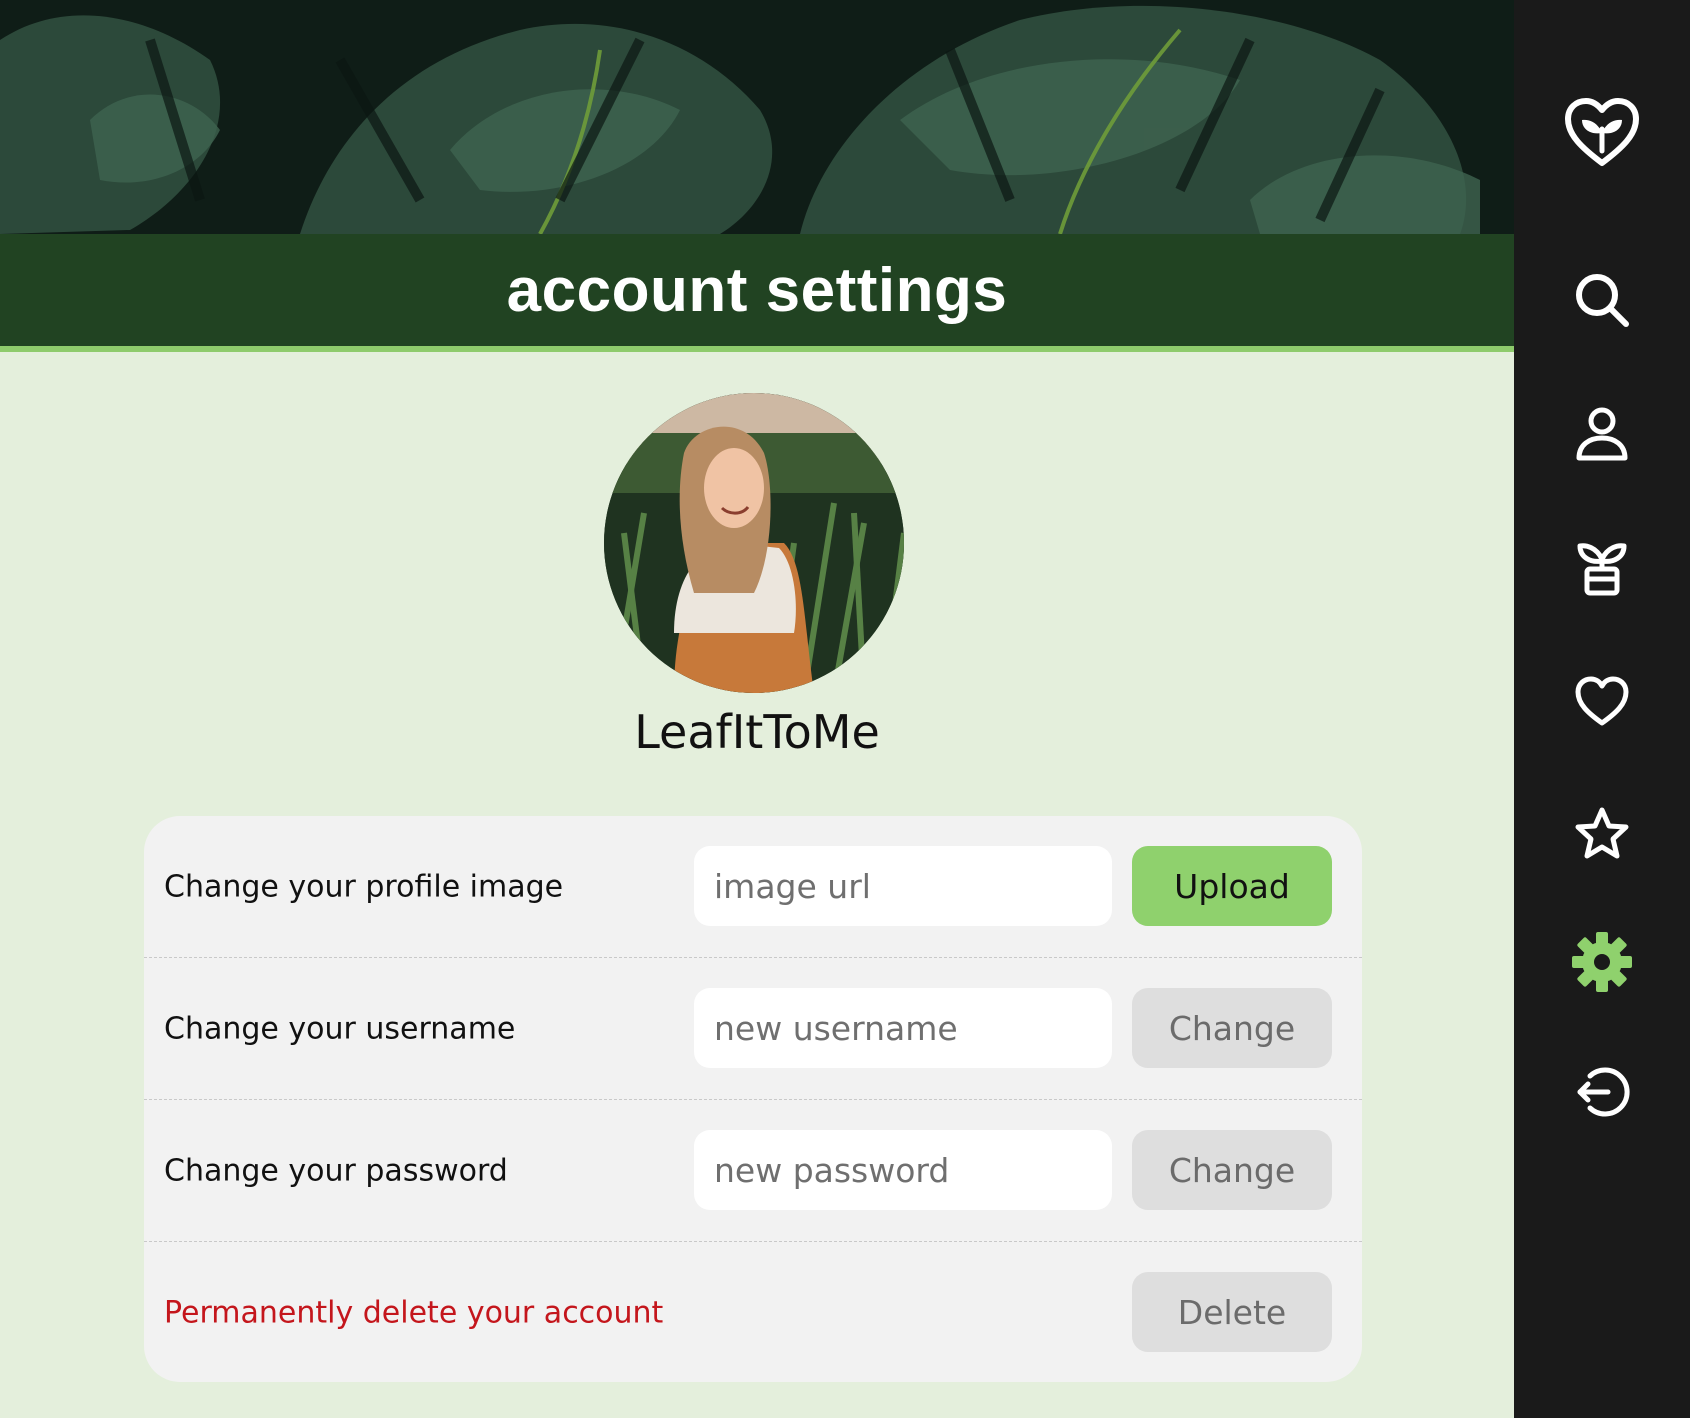  I want to click on sidebar-item-starred, so click(1602, 834).